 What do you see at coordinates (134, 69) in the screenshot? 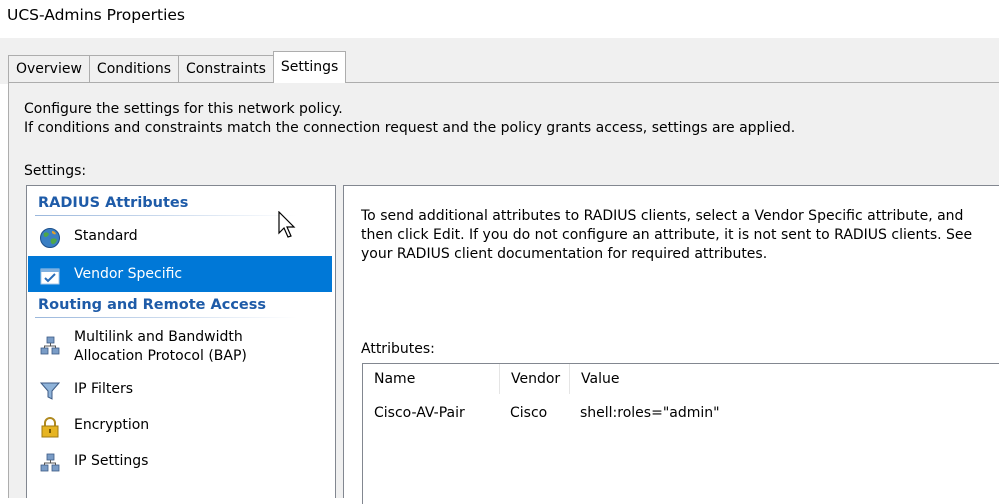
I see `tab-conditions: Conditions` at bounding box center [134, 69].